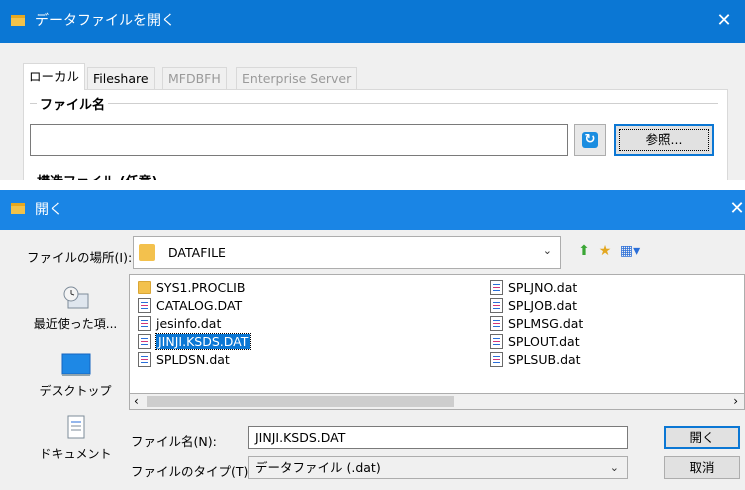 The width and height of the screenshot is (745, 490). What do you see at coordinates (533, 287) in the screenshot?
I see `list-item: SPLJNO.dat` at bounding box center [533, 287].